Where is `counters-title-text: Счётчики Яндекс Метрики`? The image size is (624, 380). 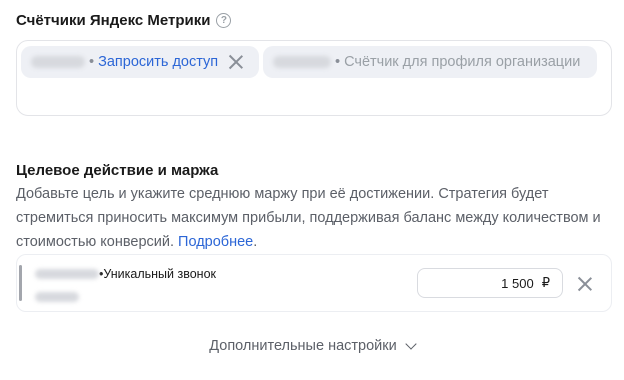 counters-title-text: Счётчики Яндекс Метрики is located at coordinates (113, 20).